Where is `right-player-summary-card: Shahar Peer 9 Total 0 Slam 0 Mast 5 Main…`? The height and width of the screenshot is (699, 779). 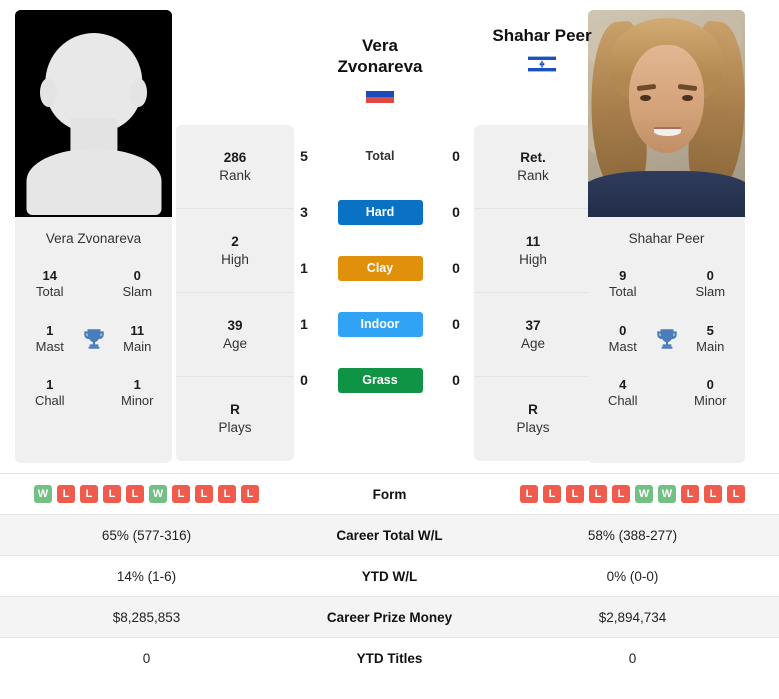
right-player-summary-card: Shahar Peer 9 Total 0 Slam 0 Mast 5 Main… is located at coordinates (666, 340).